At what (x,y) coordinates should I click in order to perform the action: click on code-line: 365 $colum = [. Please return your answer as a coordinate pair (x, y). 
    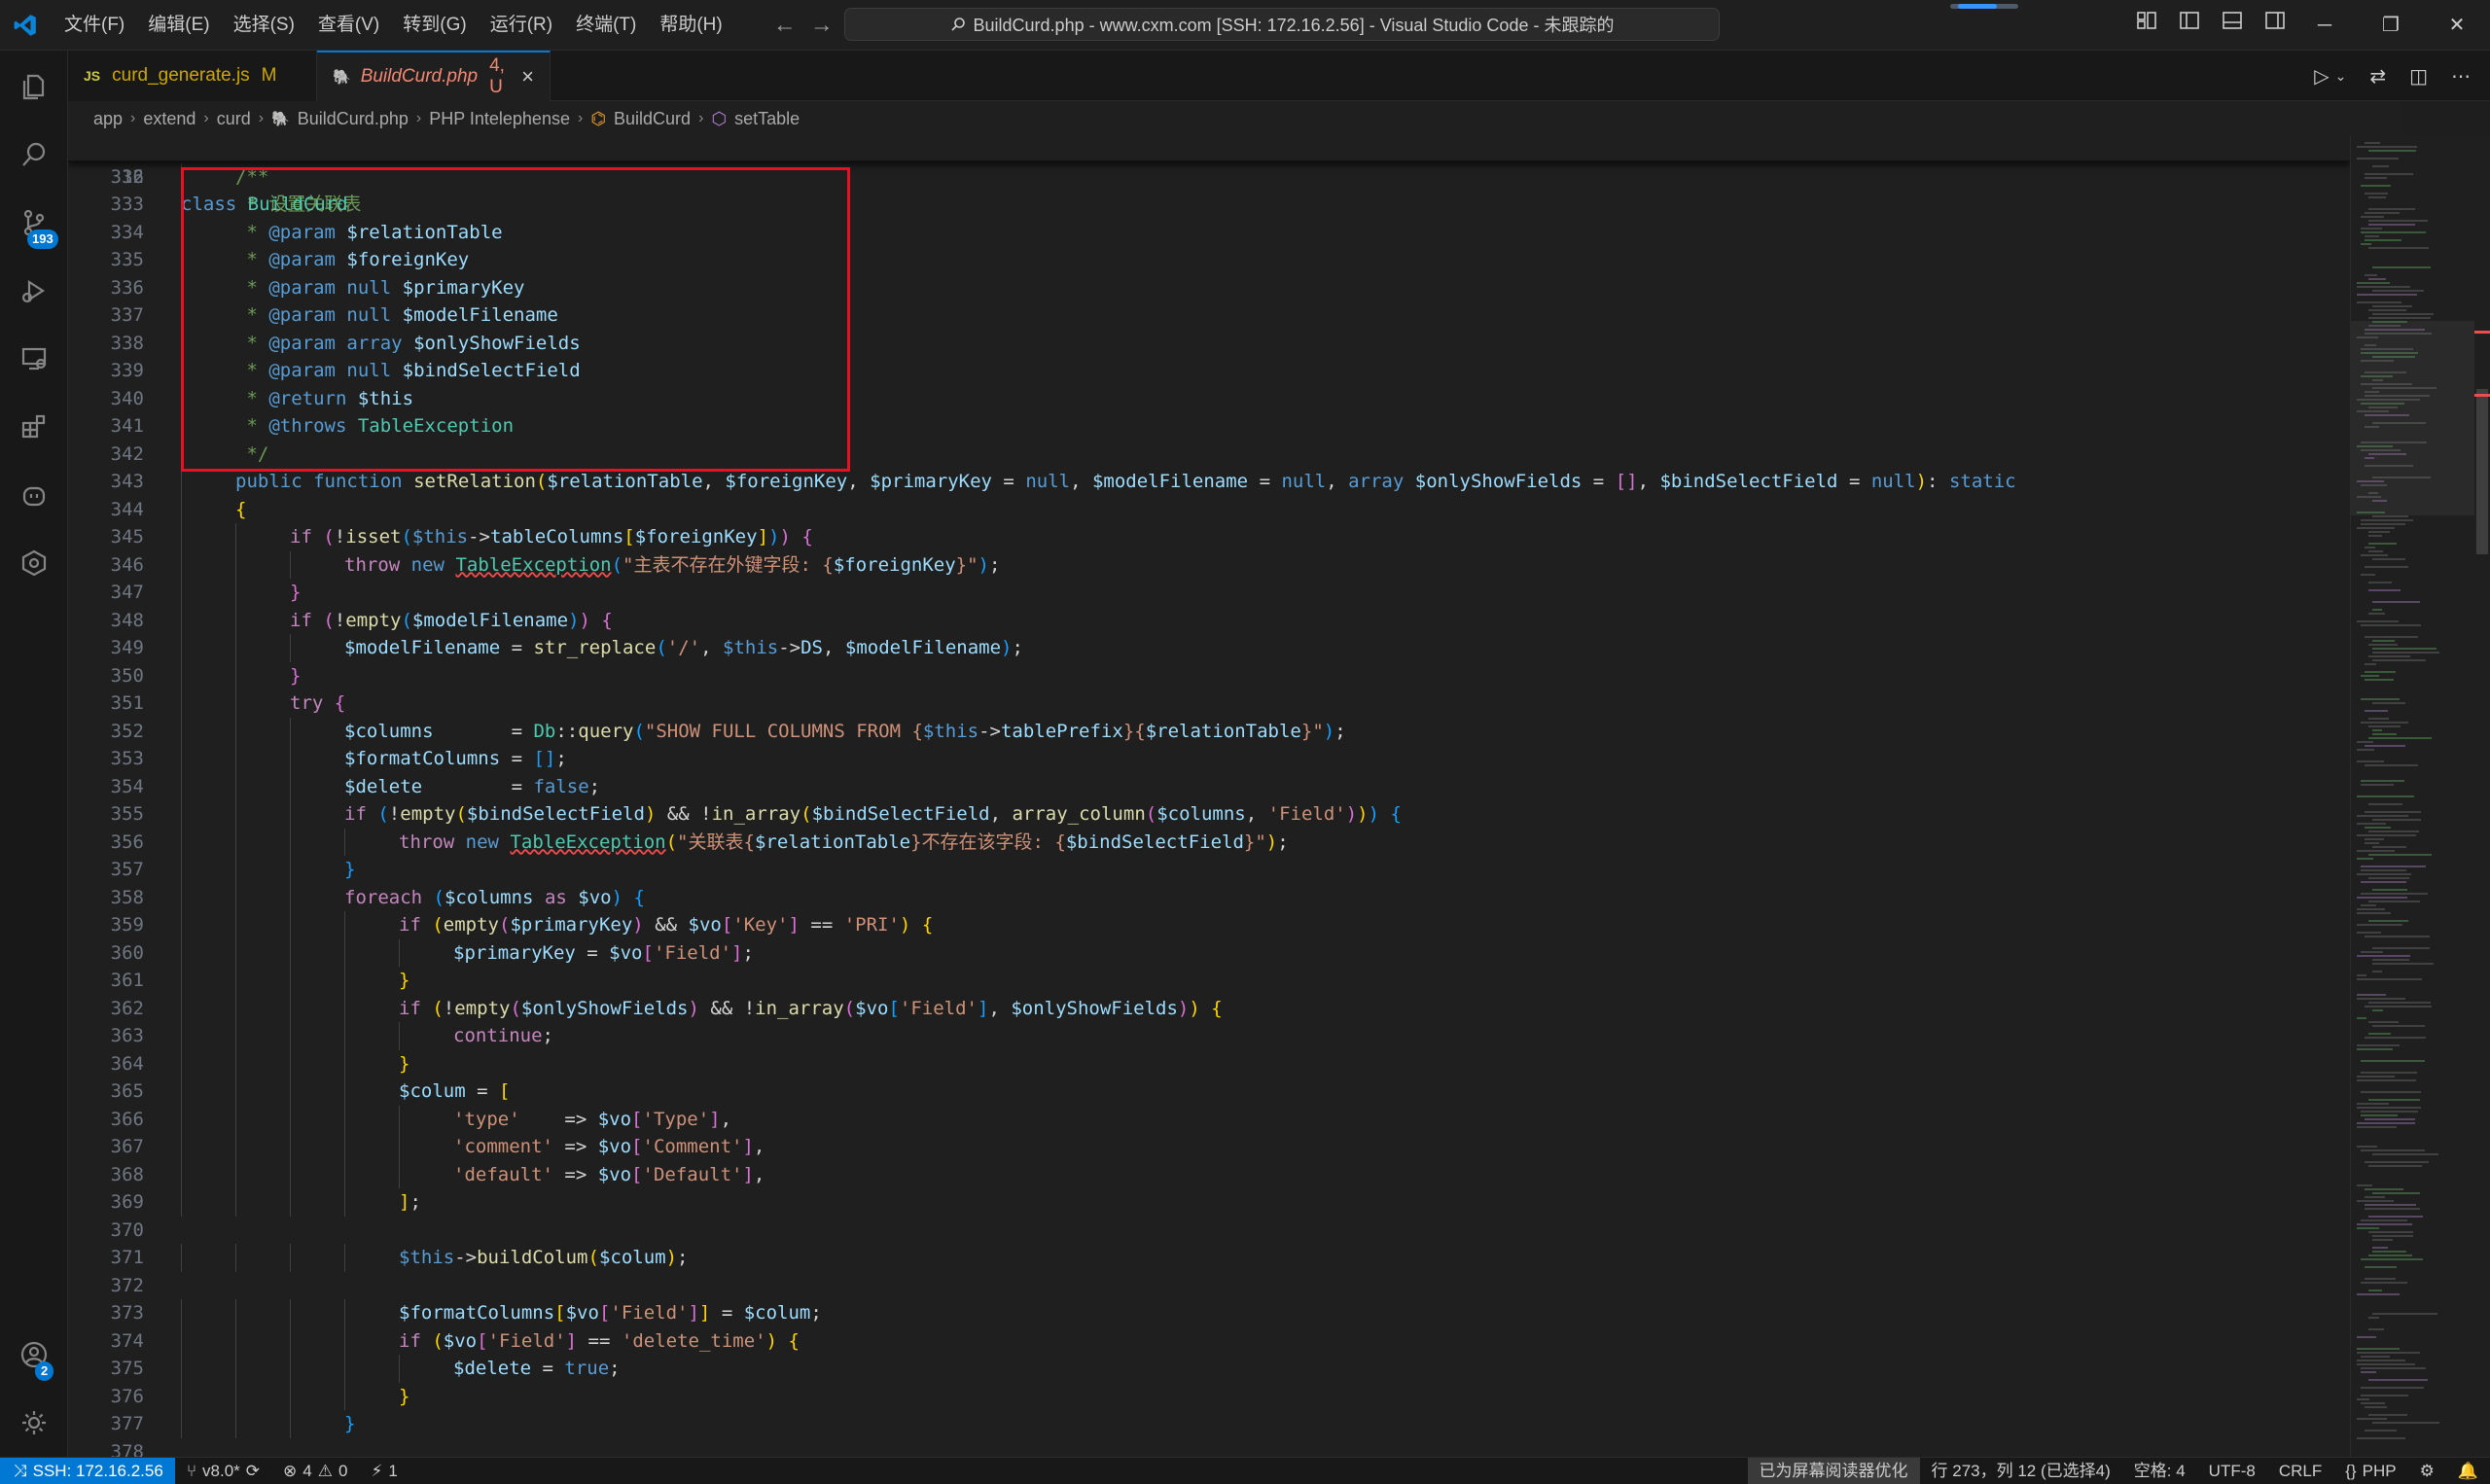
    Looking at the image, I should click on (1209, 1092).